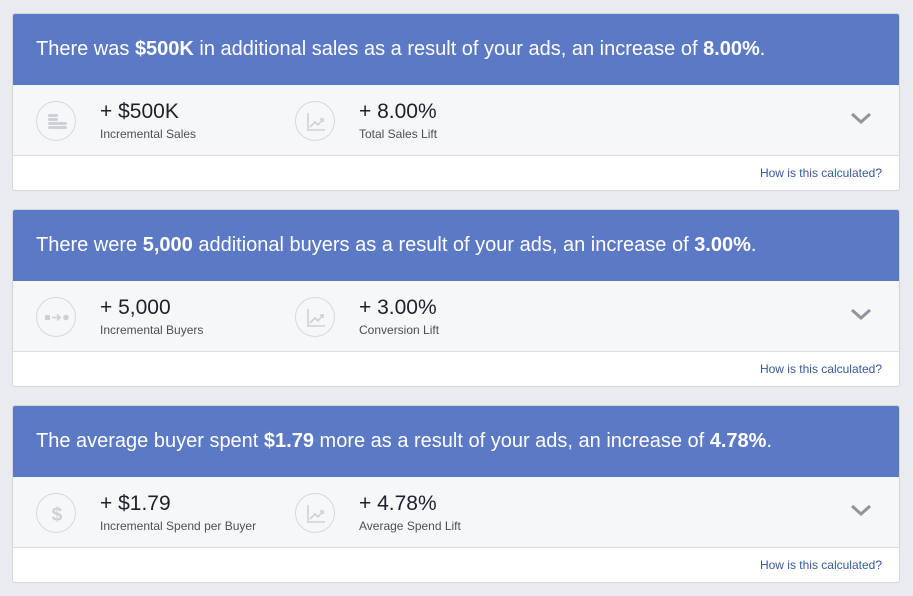 This screenshot has width=913, height=596. I want to click on metric-value: + 4.78%, so click(398, 503).